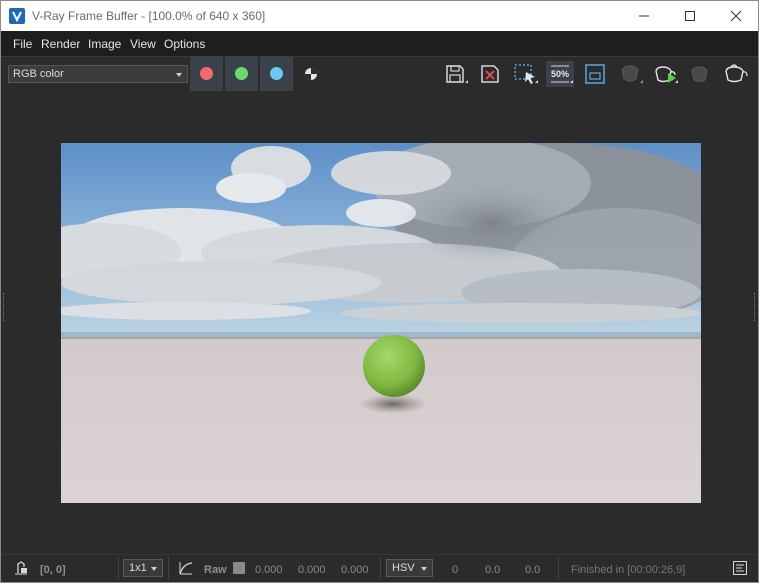  What do you see at coordinates (143, 44) in the screenshot?
I see `menu-view: View` at bounding box center [143, 44].